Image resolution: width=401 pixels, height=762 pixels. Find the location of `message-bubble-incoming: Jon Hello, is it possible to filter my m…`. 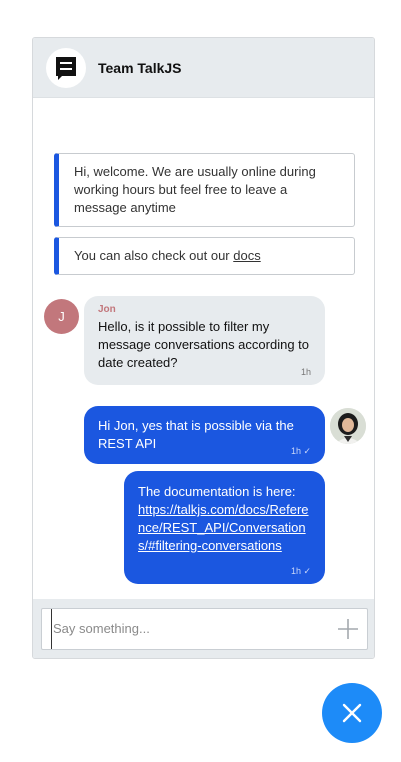

message-bubble-incoming: Jon Hello, is it possible to filter my m… is located at coordinates (204, 340).